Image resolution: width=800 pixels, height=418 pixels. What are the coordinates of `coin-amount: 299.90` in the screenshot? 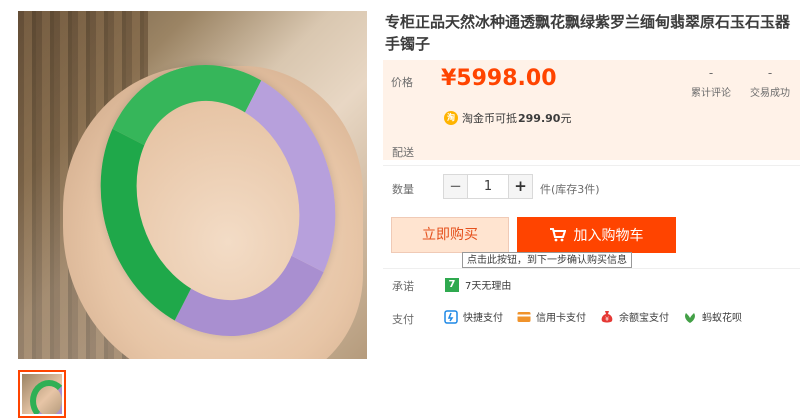 It's located at (539, 118).